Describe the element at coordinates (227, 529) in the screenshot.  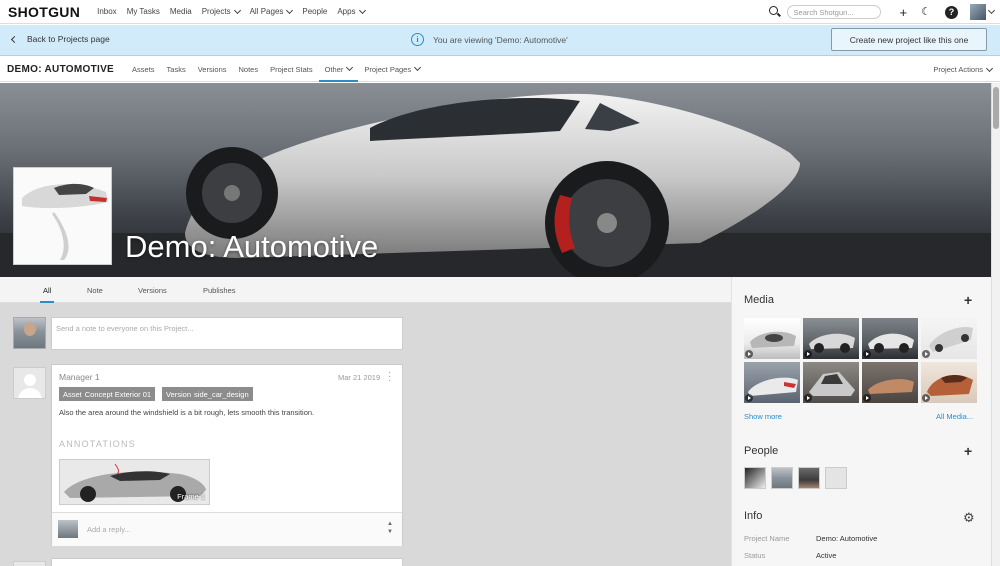
I see `reply-row: Add a reply... ▲ ▼` at that location.